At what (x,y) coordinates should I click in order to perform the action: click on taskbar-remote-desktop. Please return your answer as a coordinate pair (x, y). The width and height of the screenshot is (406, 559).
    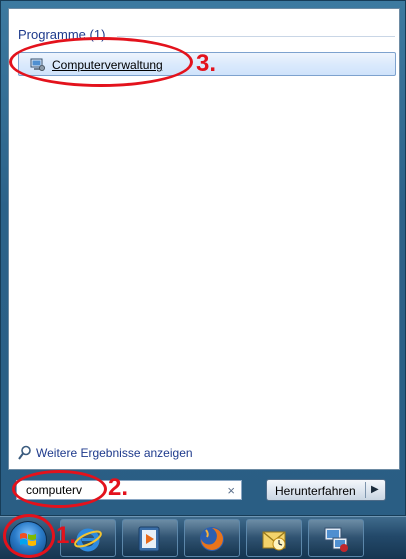
    Looking at the image, I should click on (336, 538).